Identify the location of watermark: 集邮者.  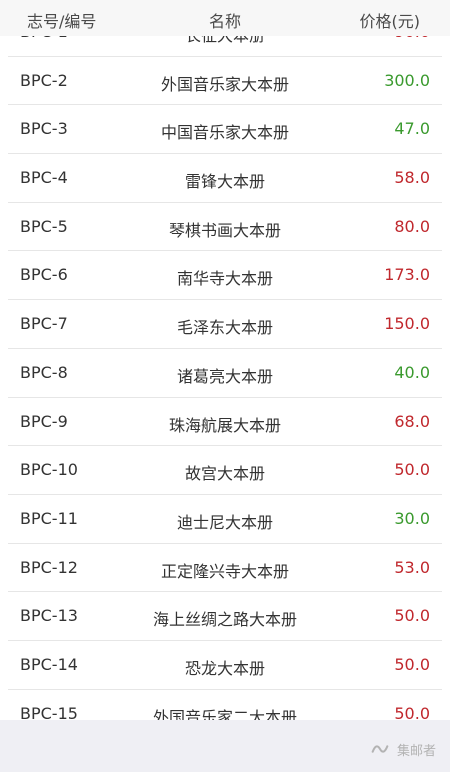
(402, 749).